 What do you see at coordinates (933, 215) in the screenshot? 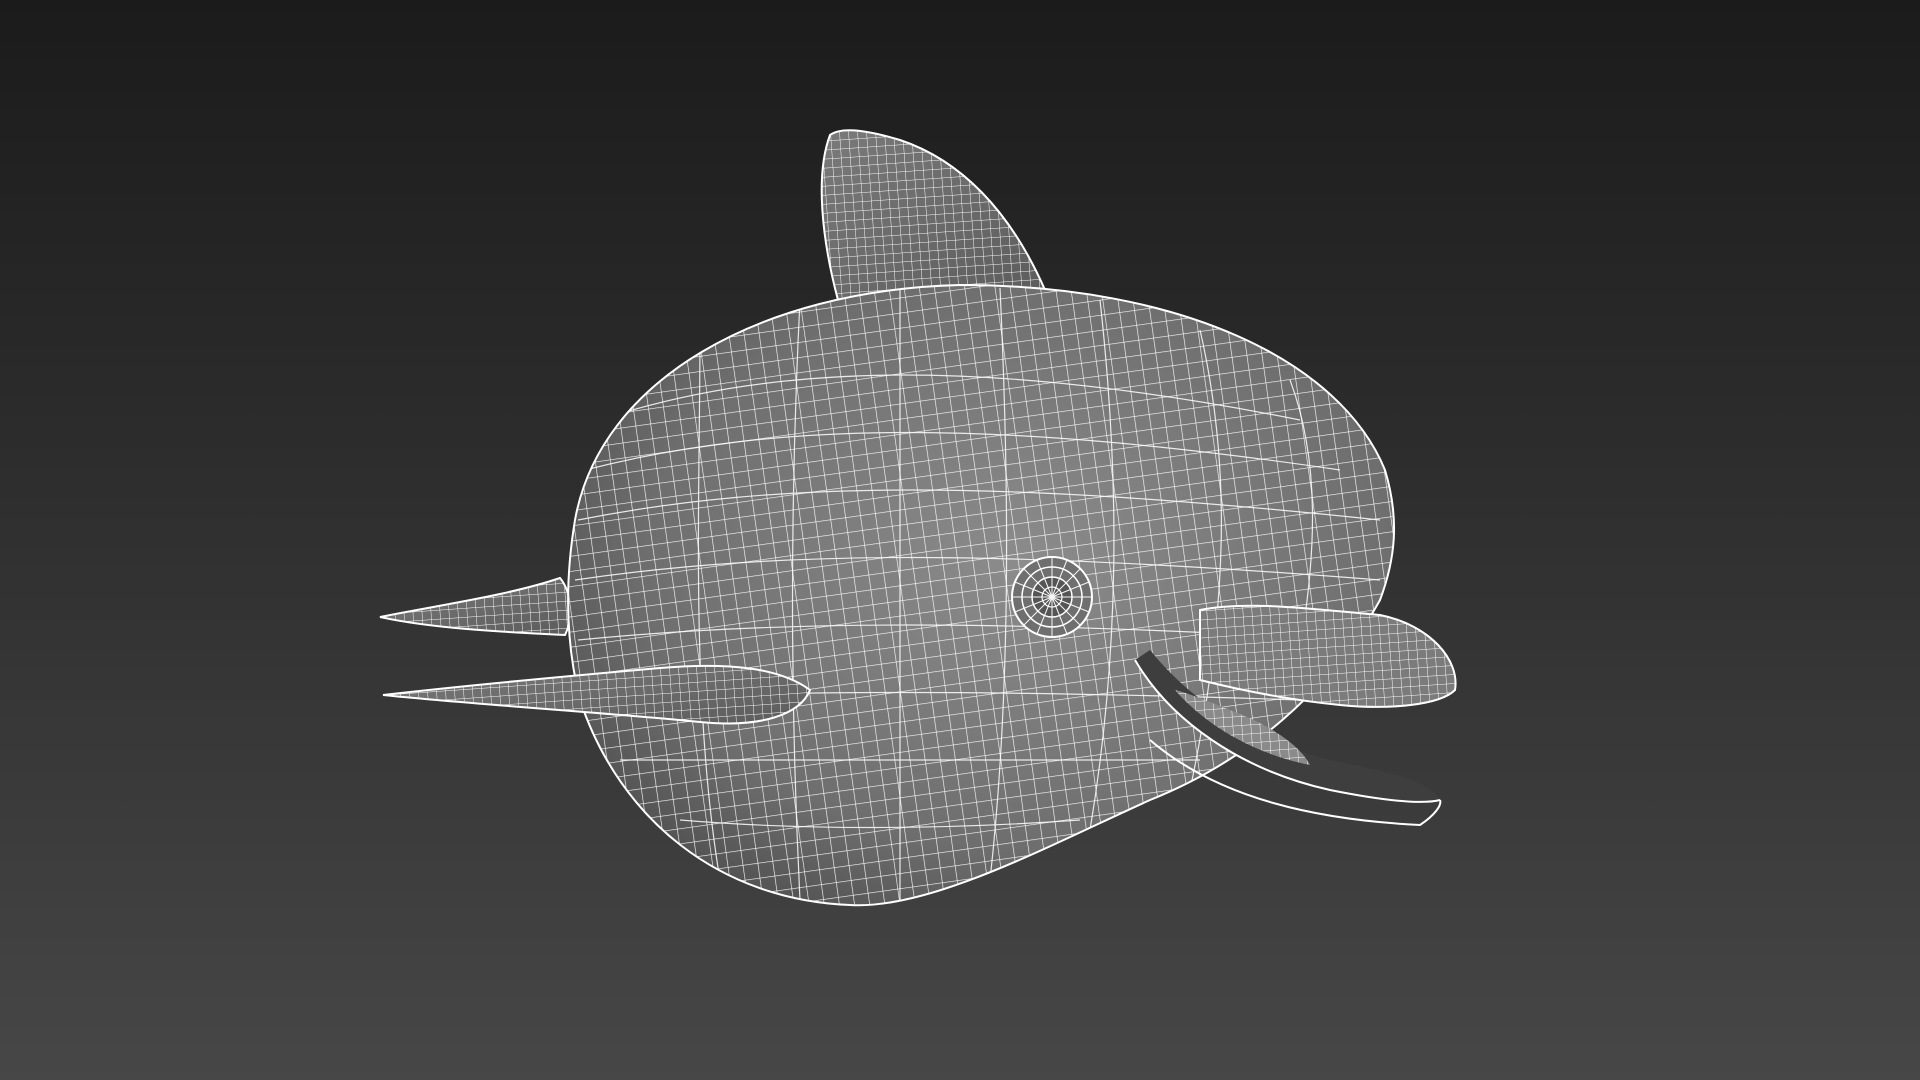
I see `dorsal-fin` at bounding box center [933, 215].